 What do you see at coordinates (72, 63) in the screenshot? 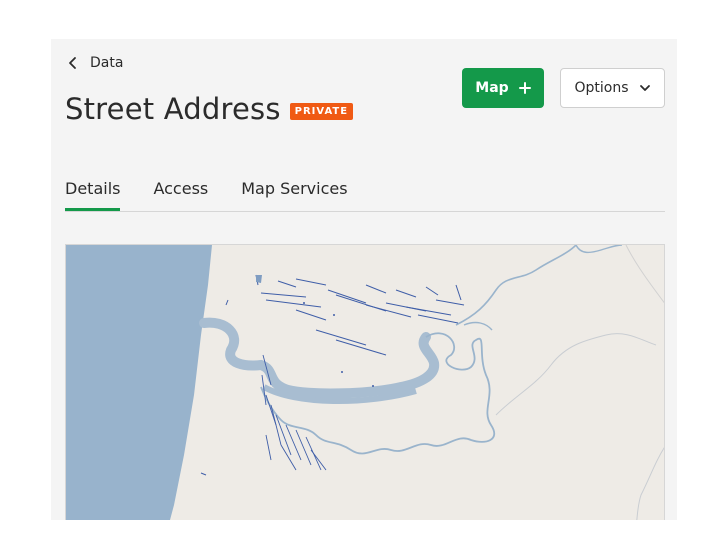
I see `chevron-left-icon` at bounding box center [72, 63].